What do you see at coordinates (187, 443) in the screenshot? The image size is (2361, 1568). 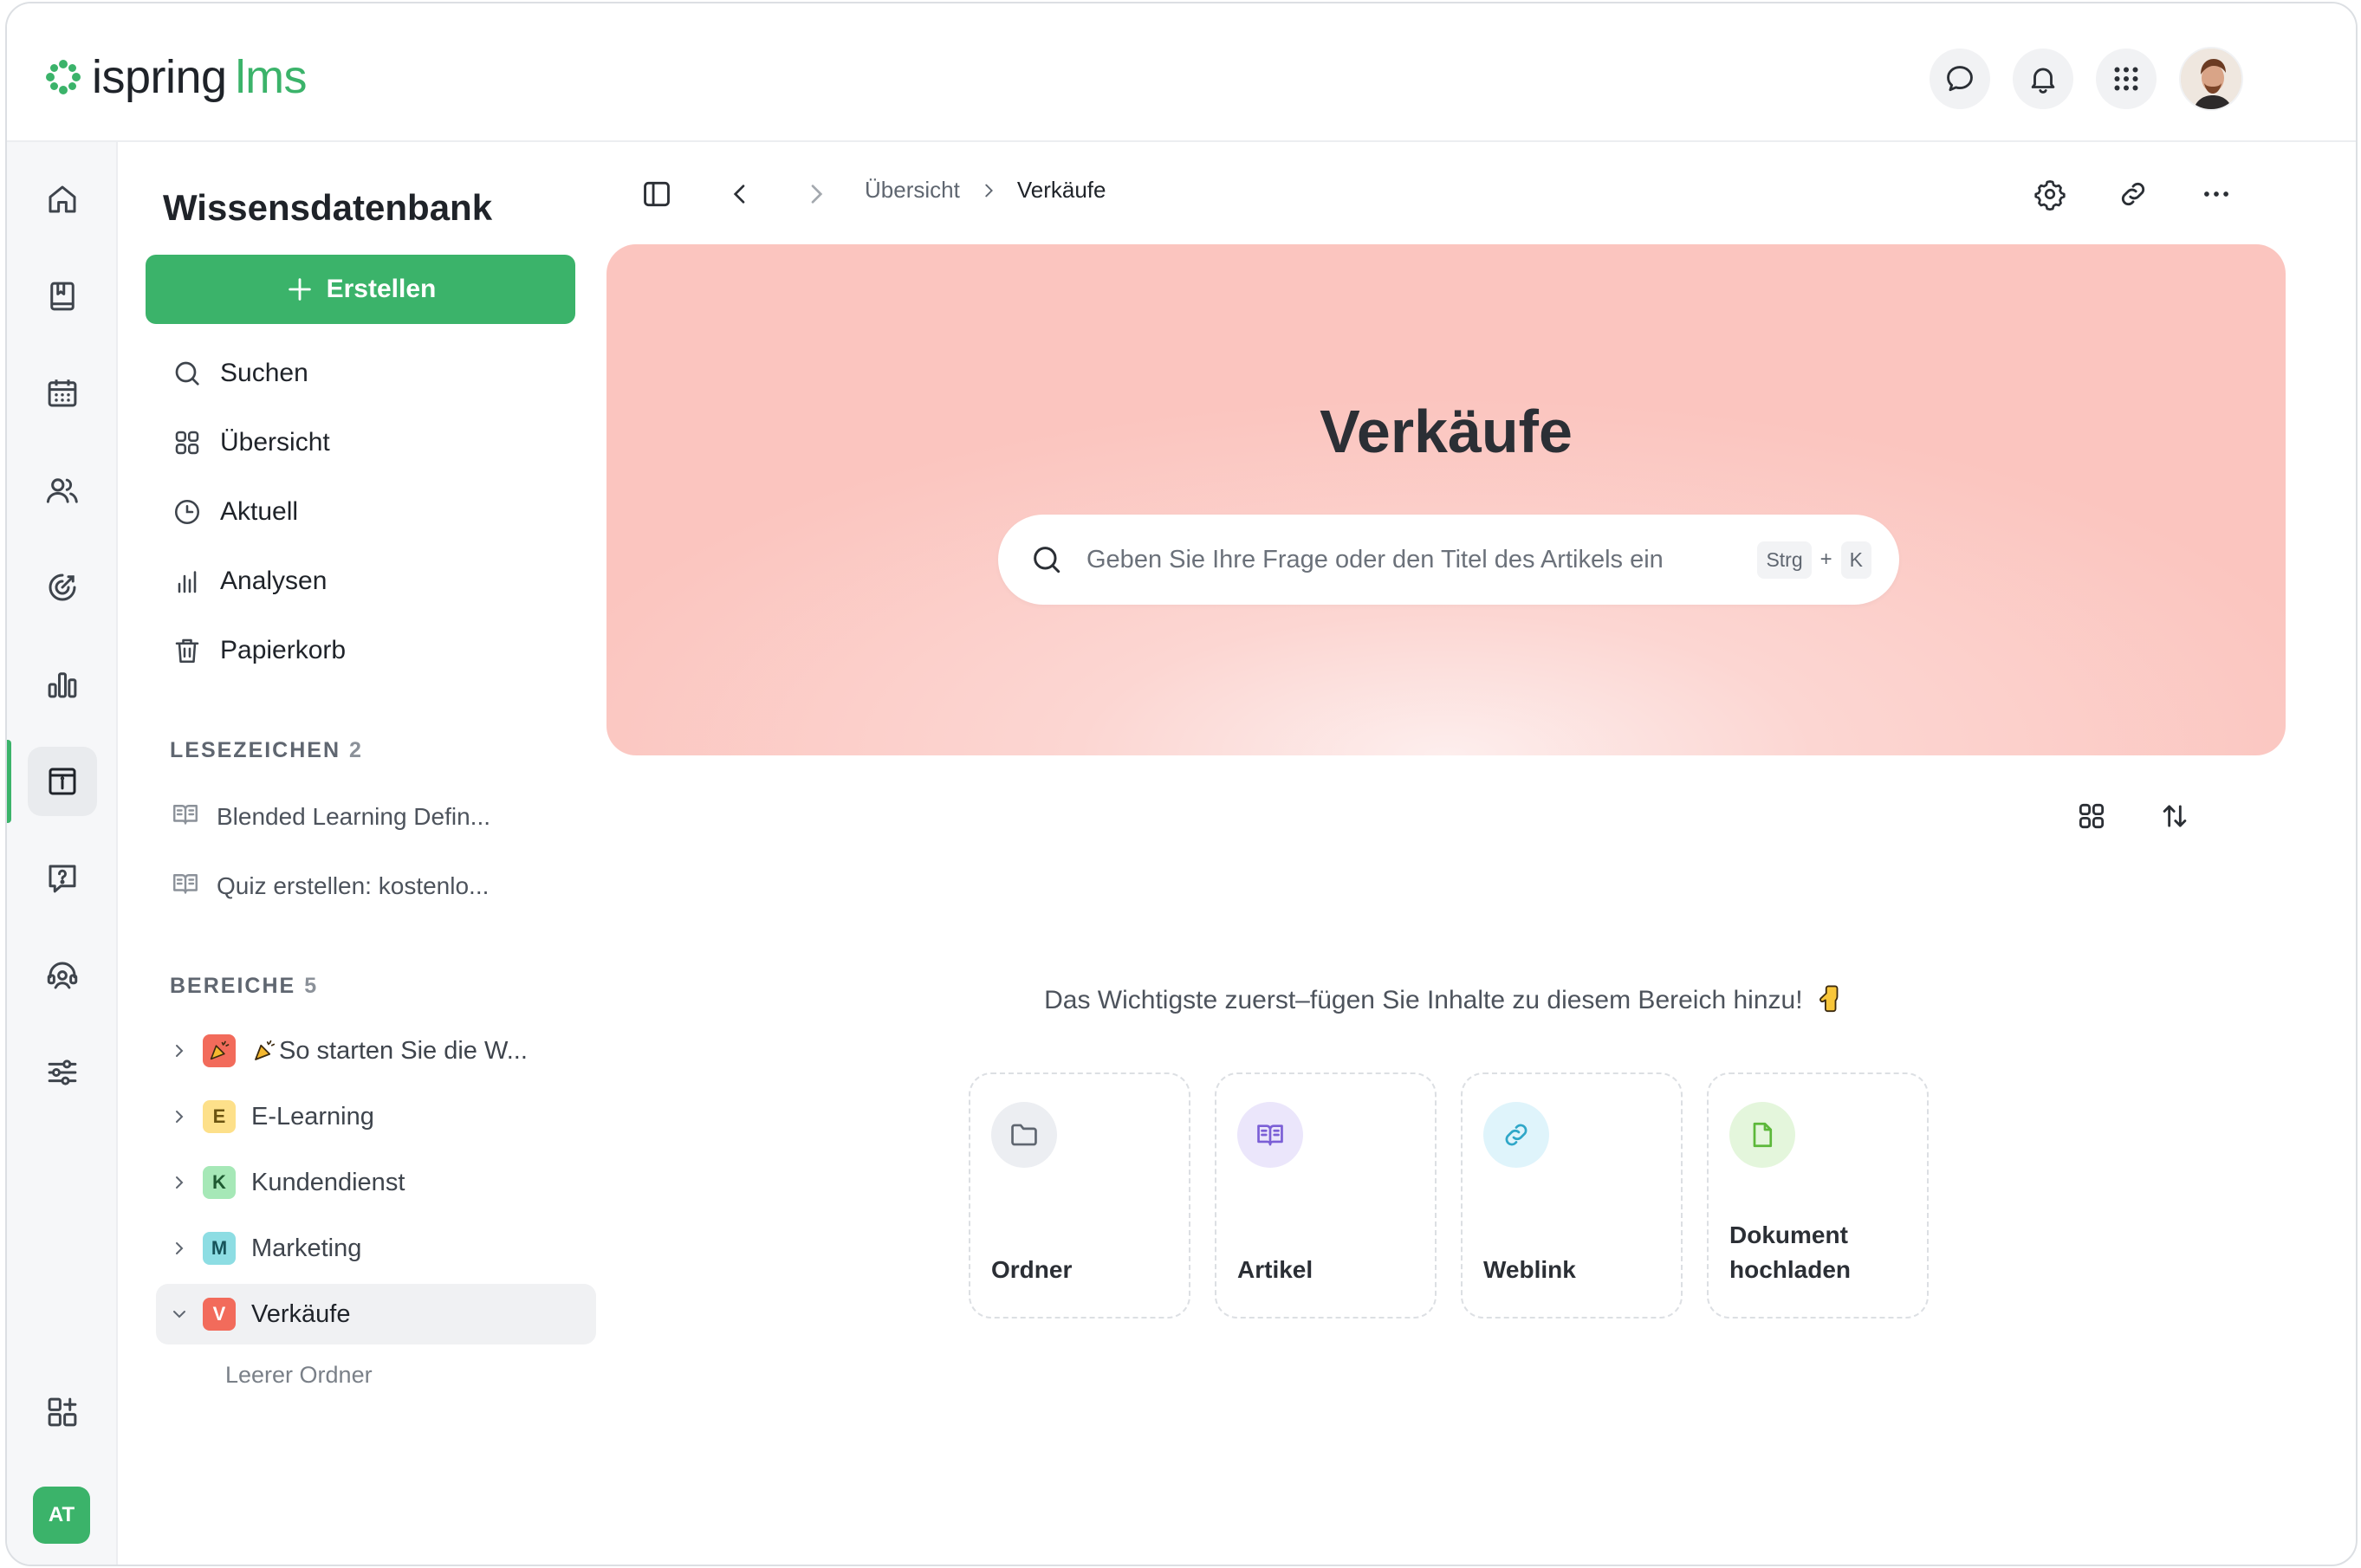 I see `overview-grid-icon` at bounding box center [187, 443].